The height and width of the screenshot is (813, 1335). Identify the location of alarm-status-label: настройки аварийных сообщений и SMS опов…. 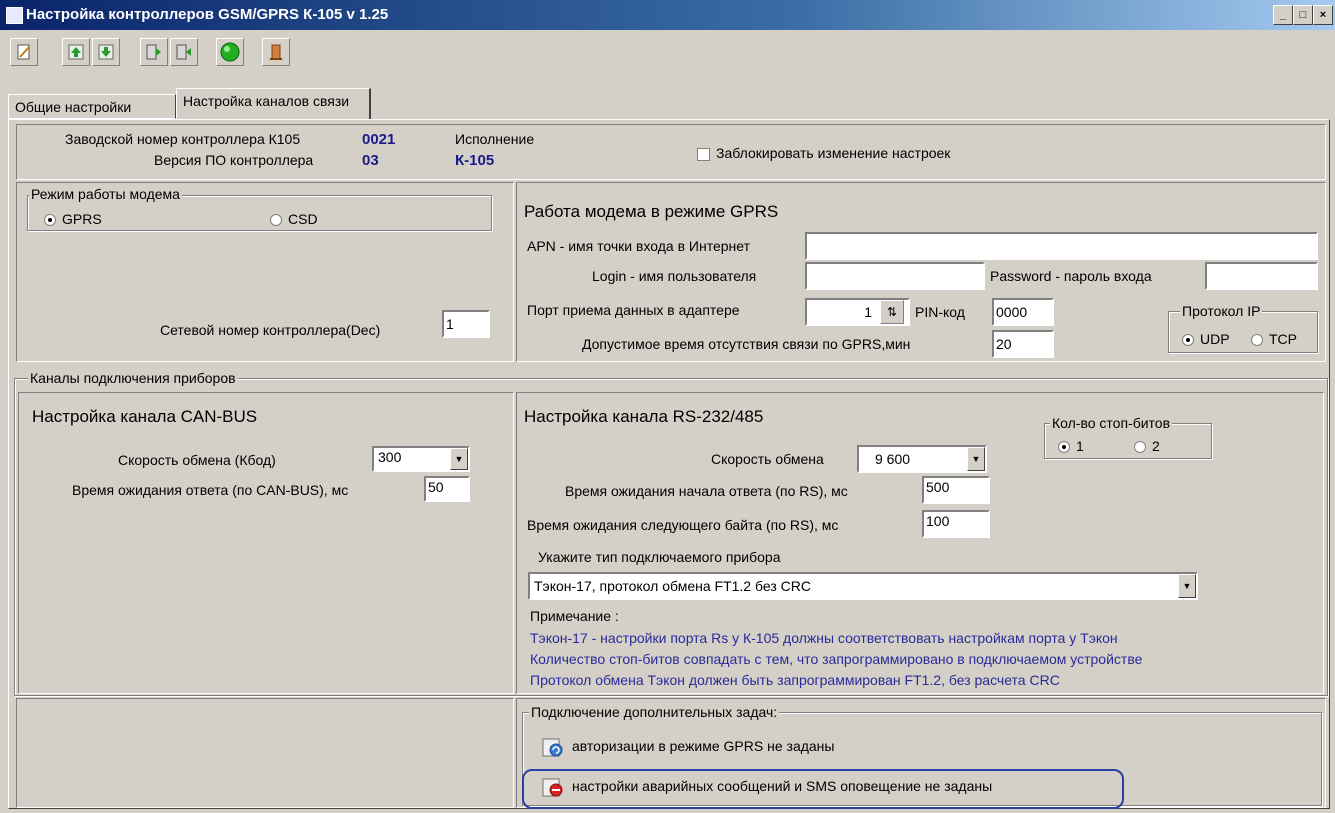
(782, 786).